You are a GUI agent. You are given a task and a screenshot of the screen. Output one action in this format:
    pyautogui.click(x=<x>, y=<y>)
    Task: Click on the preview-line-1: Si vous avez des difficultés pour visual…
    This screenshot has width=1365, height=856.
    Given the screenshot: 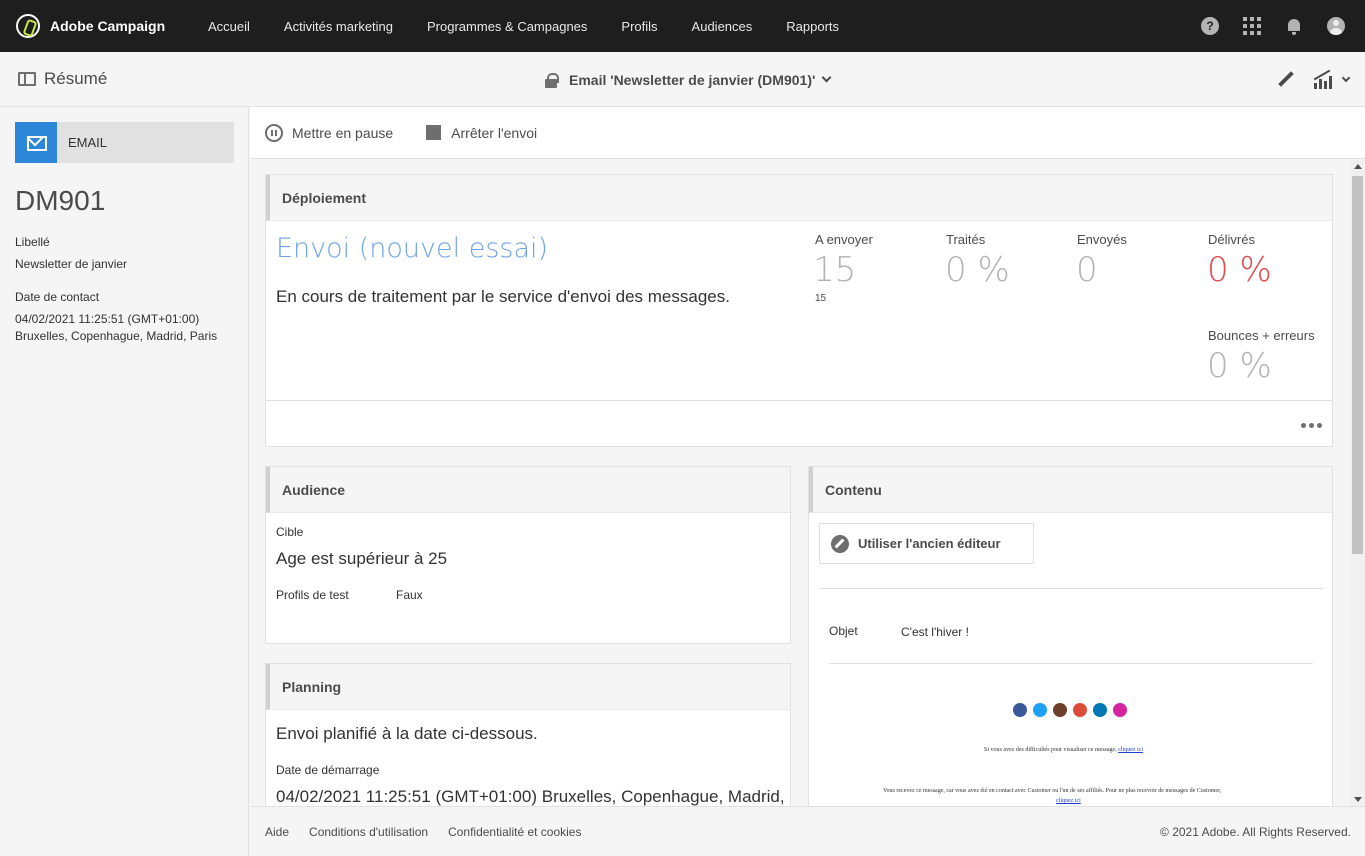 What is the action you would take?
    pyautogui.click(x=1063, y=750)
    